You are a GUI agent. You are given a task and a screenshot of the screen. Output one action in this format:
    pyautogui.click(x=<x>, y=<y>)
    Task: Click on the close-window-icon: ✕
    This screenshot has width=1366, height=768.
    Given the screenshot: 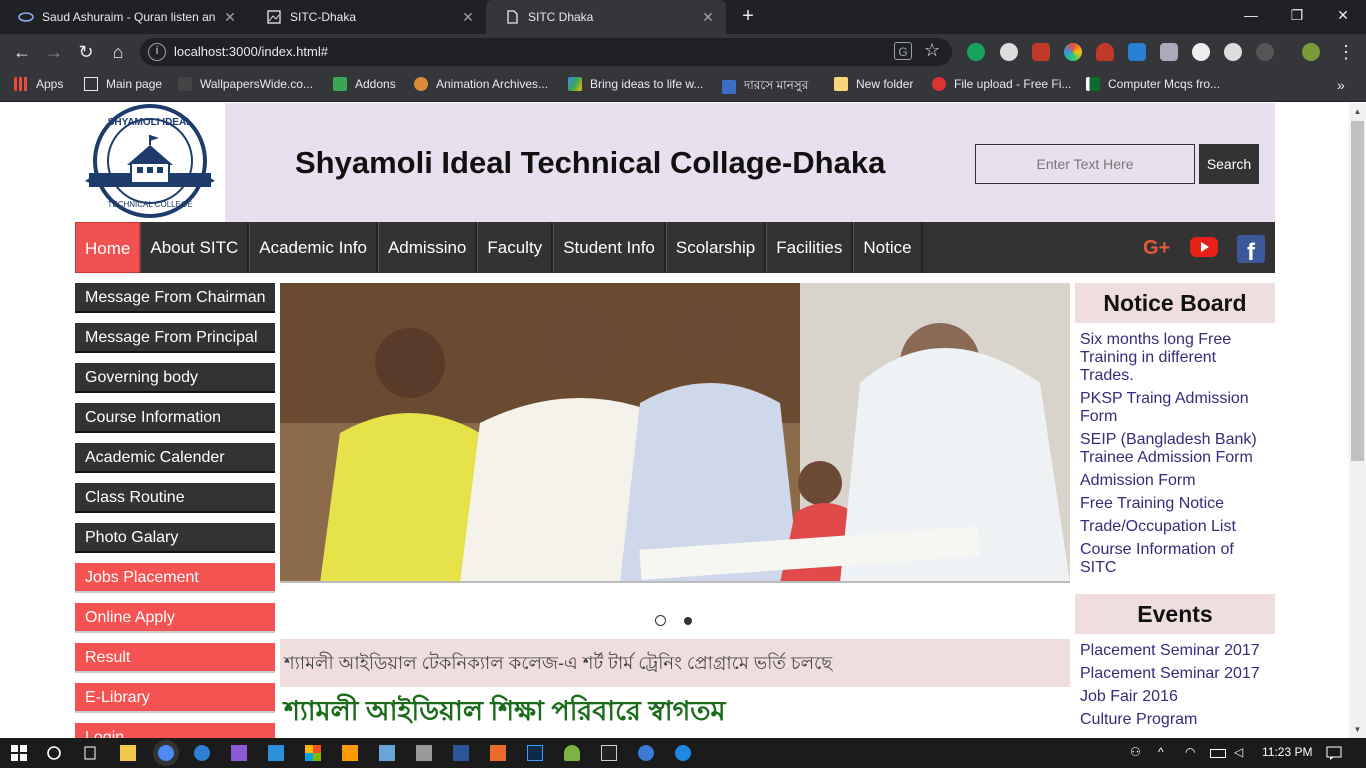 What is the action you would take?
    pyautogui.click(x=1343, y=15)
    